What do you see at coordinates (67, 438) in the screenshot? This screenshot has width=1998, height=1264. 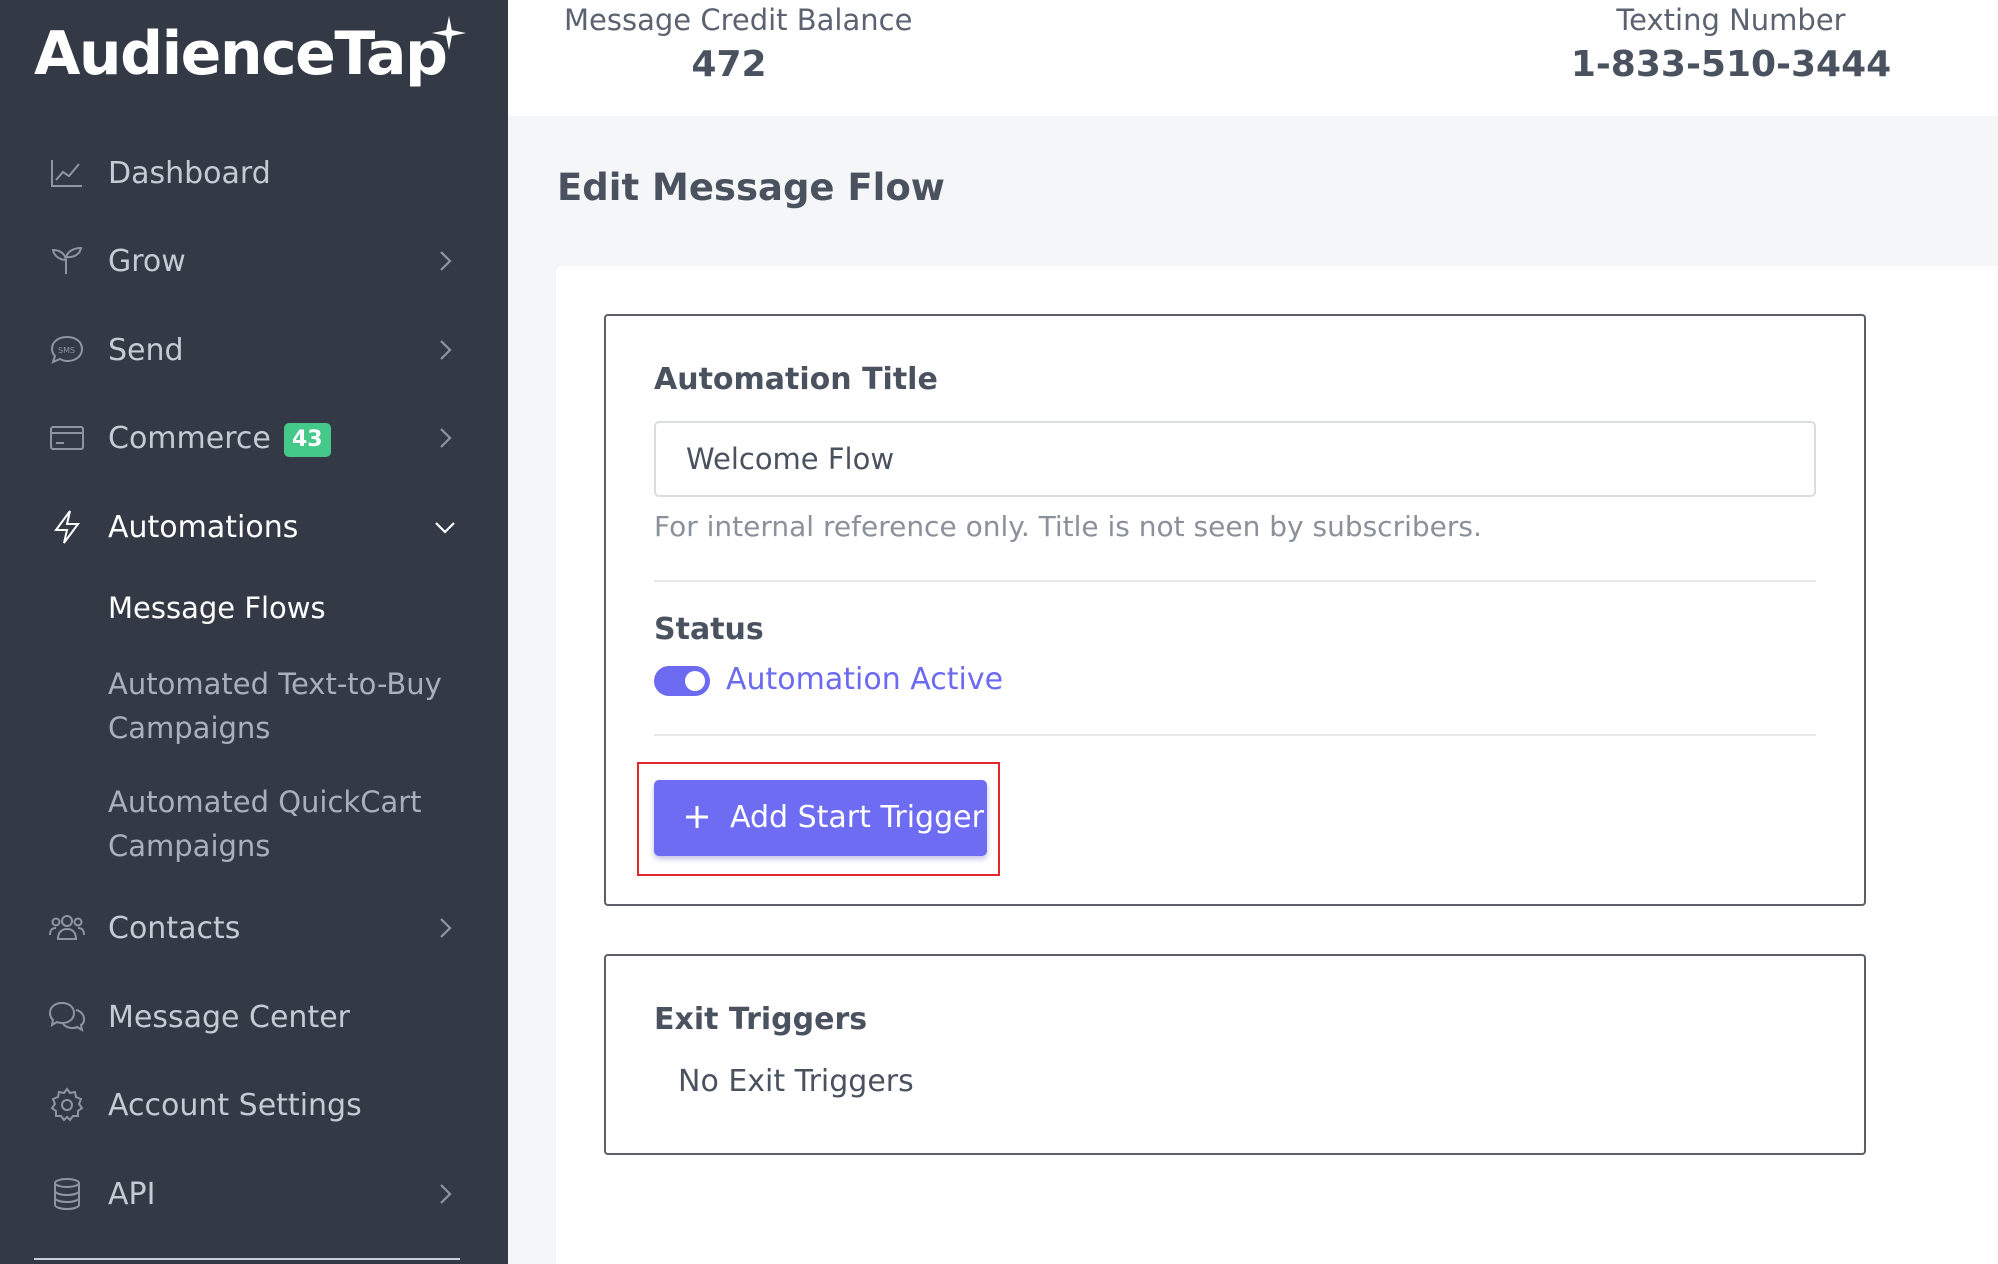 I see `credit-card-icon` at bounding box center [67, 438].